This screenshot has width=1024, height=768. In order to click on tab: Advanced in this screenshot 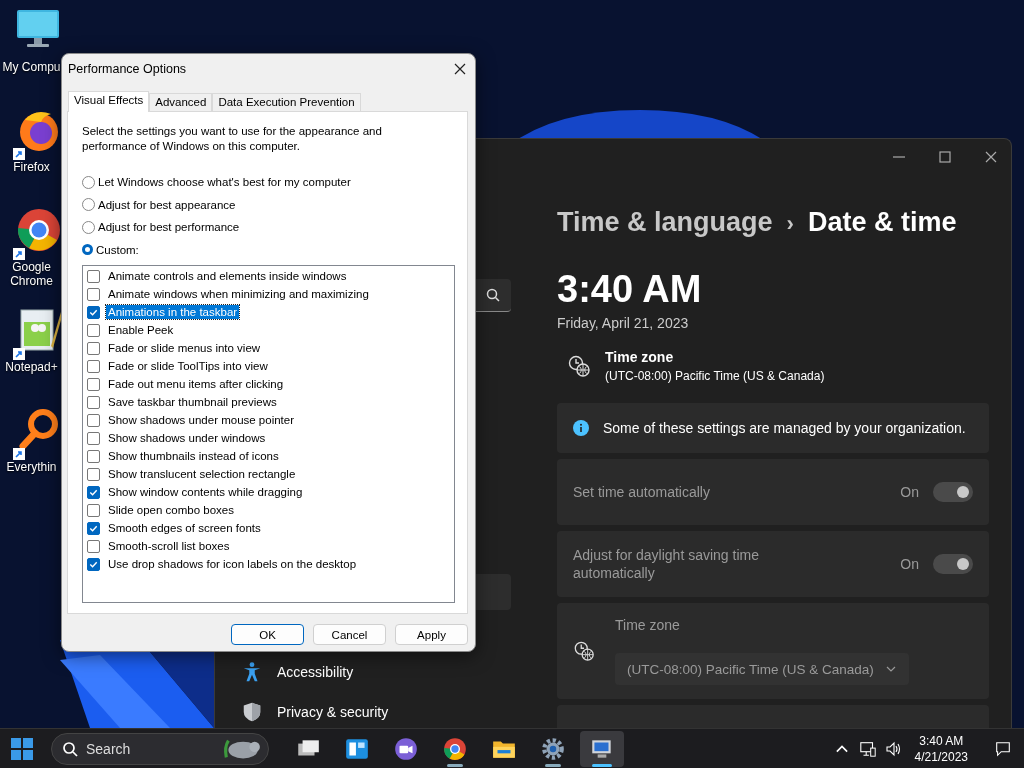, I will do `click(181, 102)`.